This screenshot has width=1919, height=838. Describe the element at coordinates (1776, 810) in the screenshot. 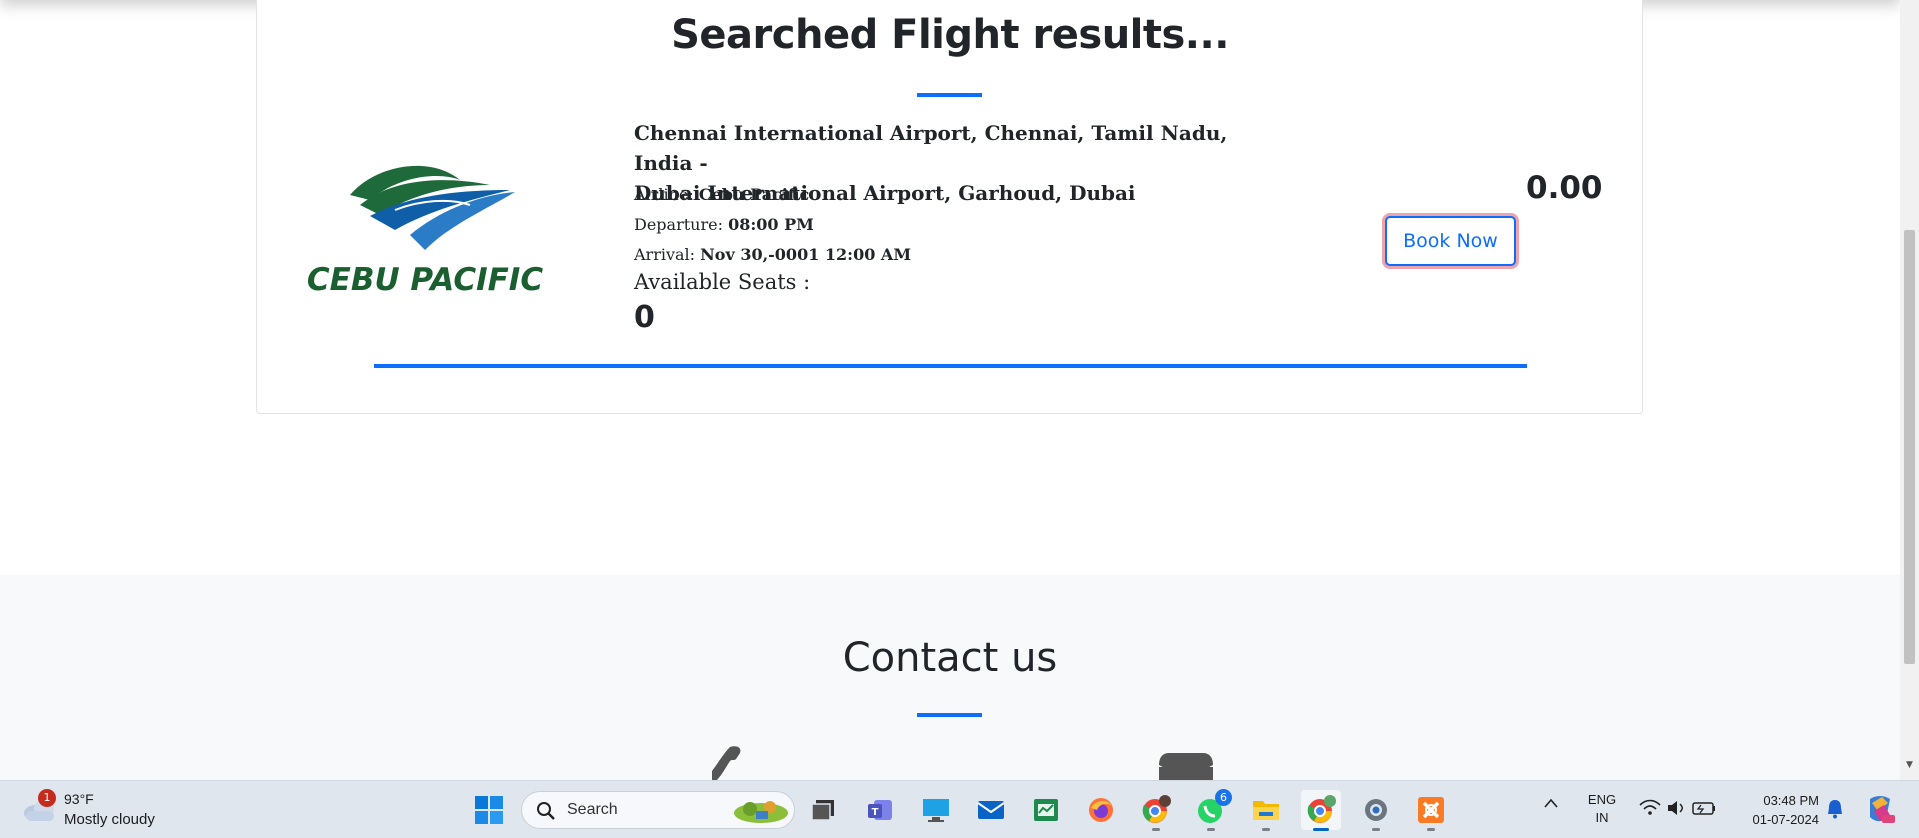

I see `taskbar-clock: 03:48 PM 01-07-2024` at that location.